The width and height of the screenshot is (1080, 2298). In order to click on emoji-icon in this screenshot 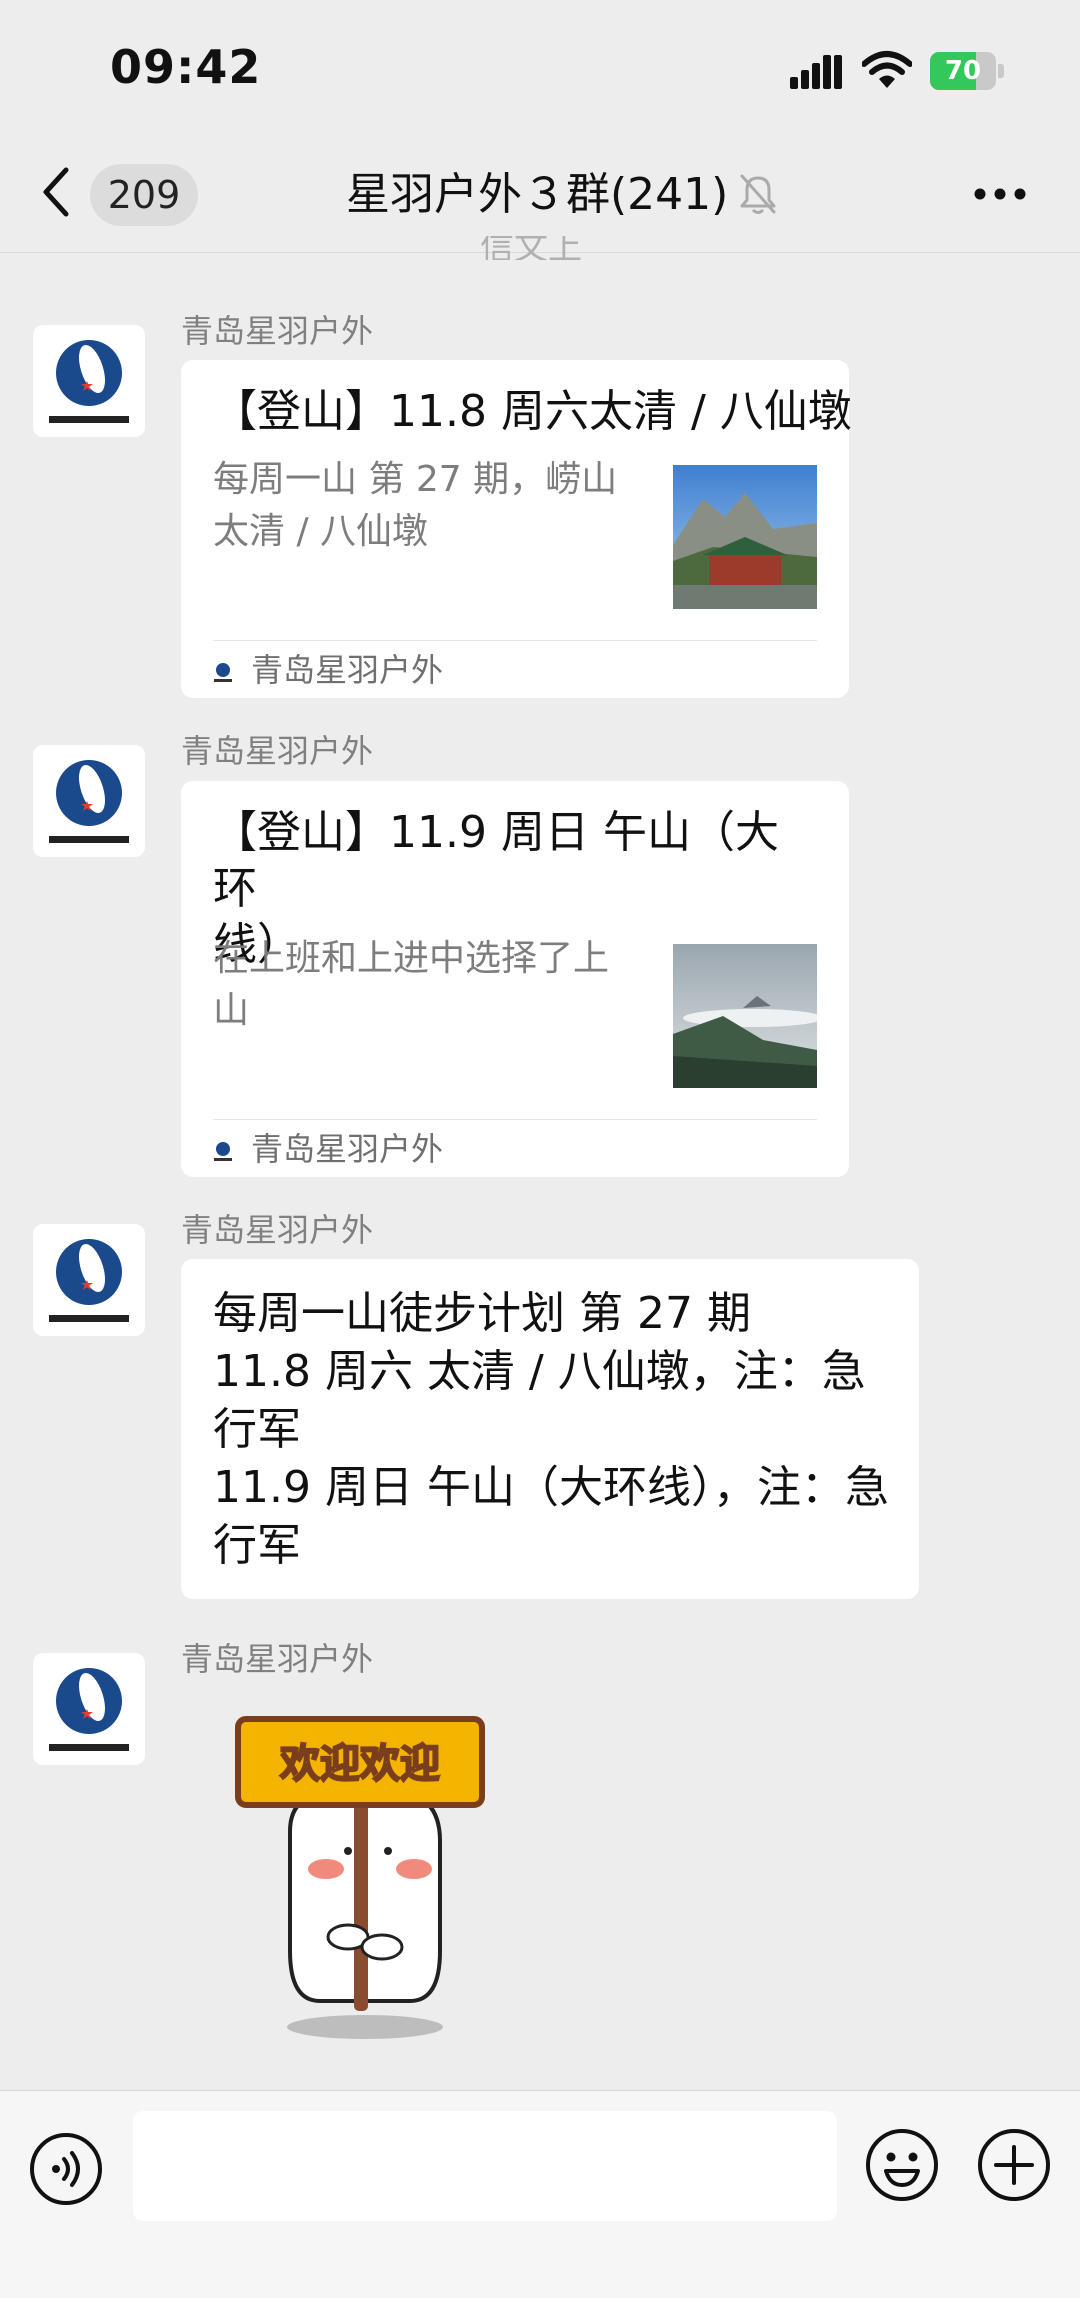, I will do `click(902, 2165)`.